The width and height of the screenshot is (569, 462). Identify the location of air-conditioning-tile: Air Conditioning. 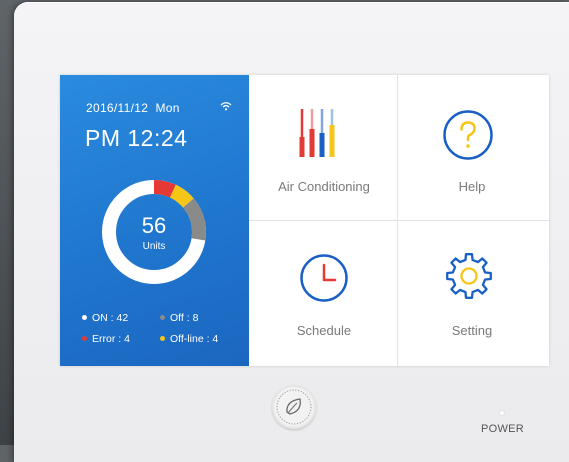
(324, 147).